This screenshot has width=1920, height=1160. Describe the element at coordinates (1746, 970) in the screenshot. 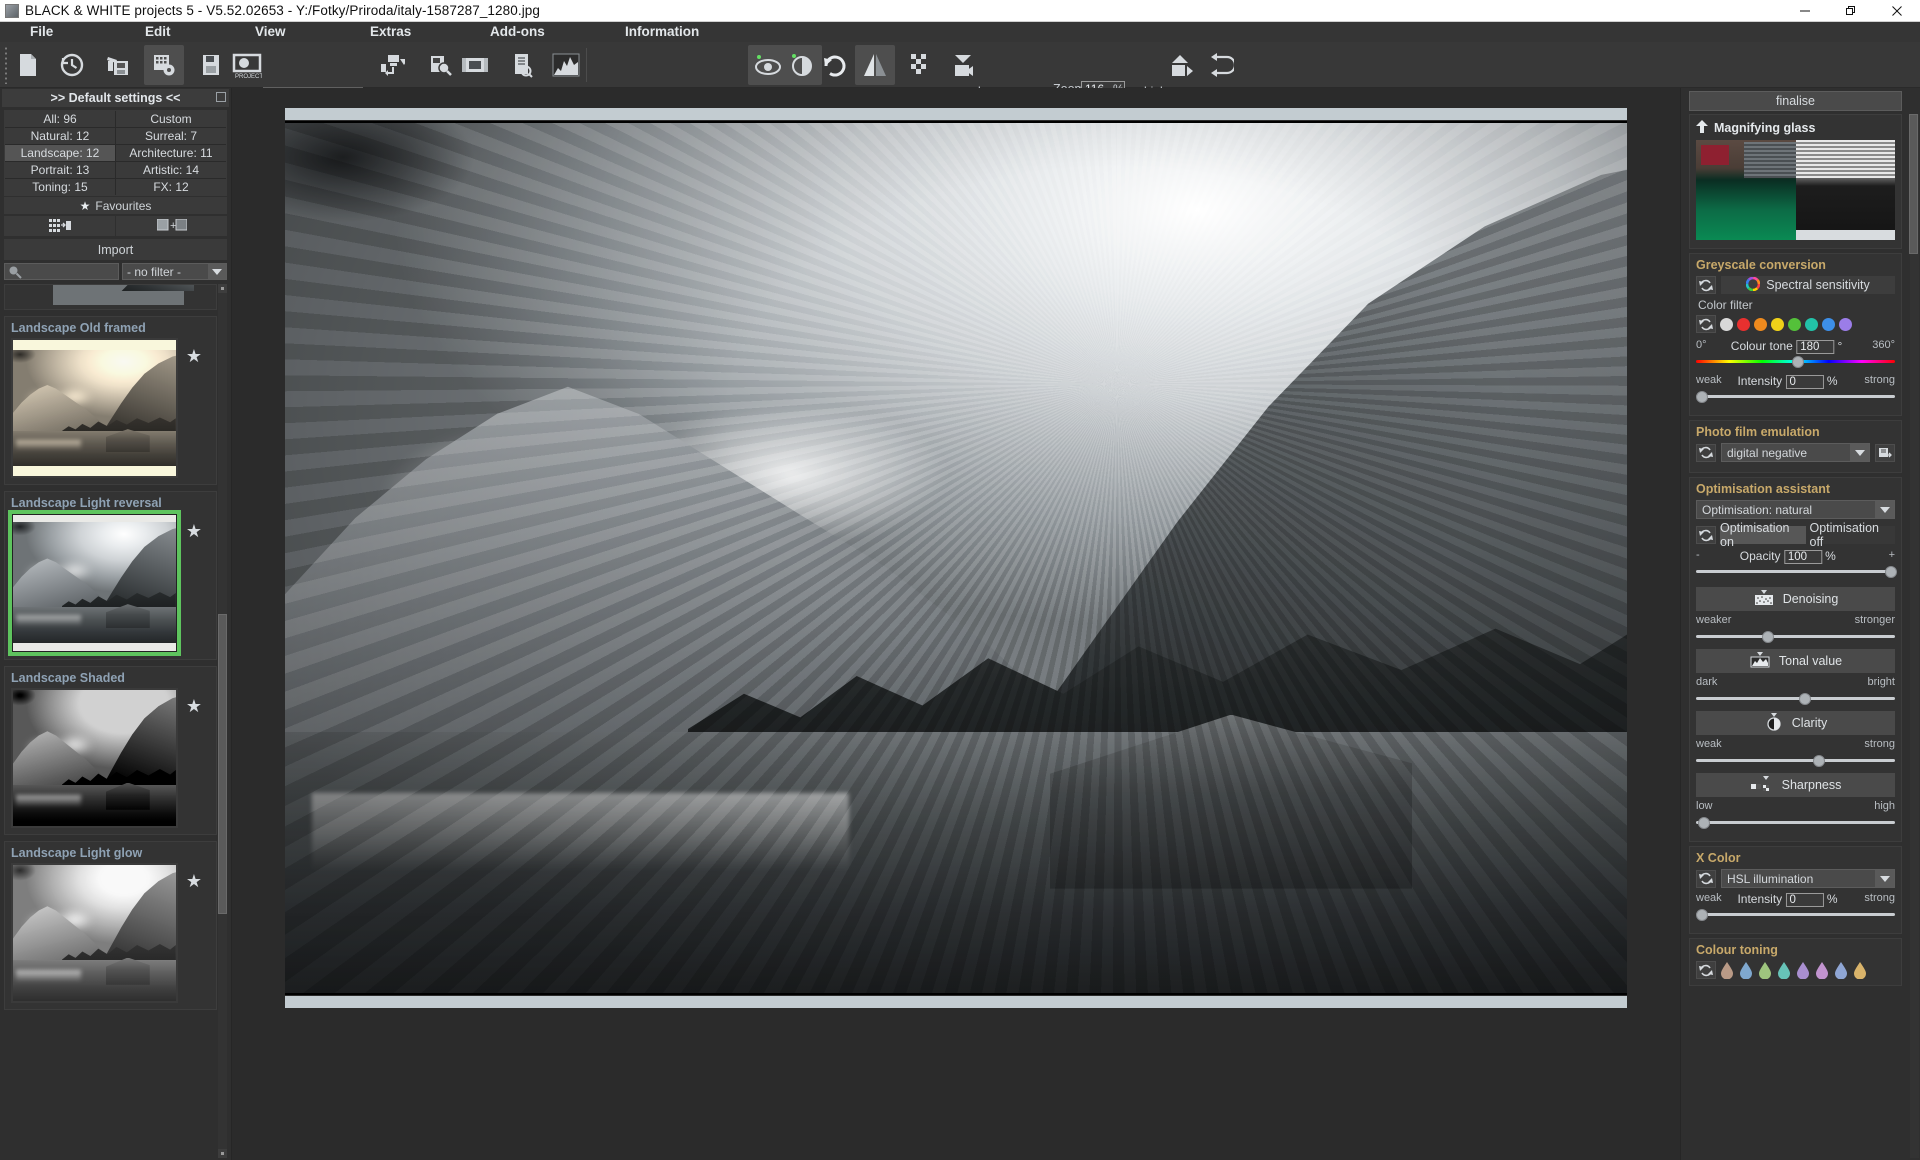

I see `tone-drop-blue` at that location.